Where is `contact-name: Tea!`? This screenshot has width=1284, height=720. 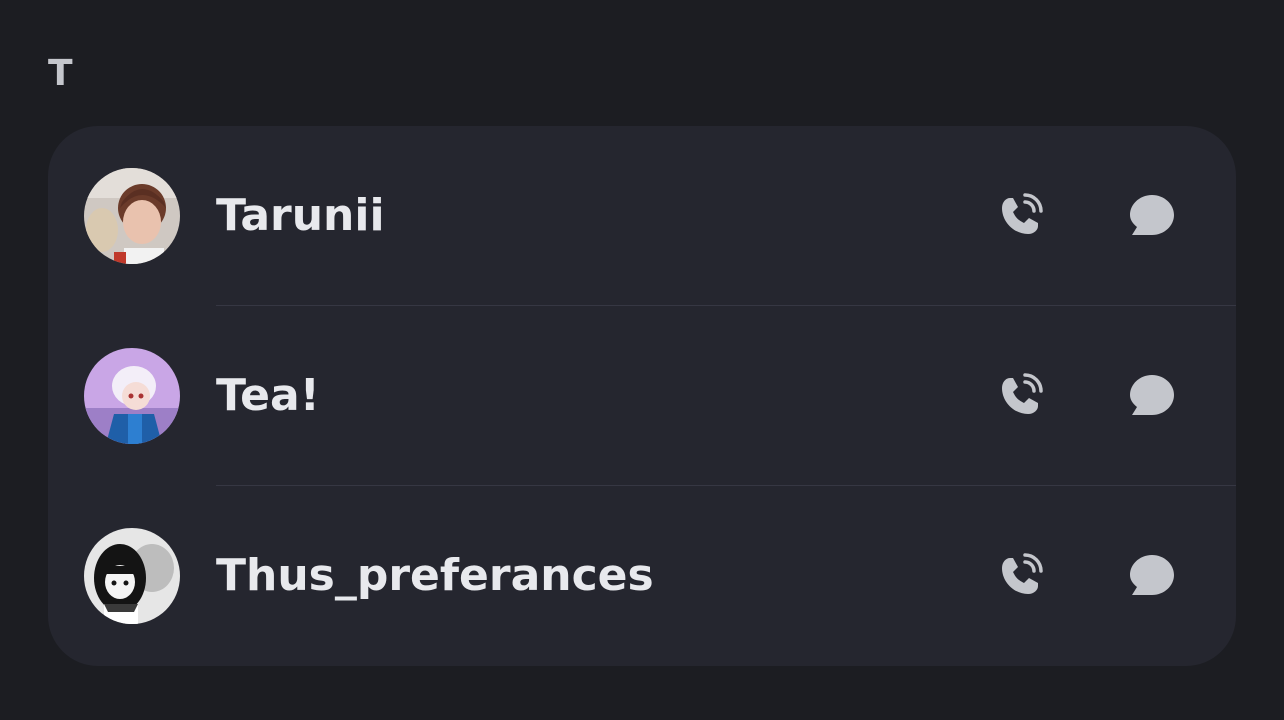 contact-name: Tea! is located at coordinates (268, 395).